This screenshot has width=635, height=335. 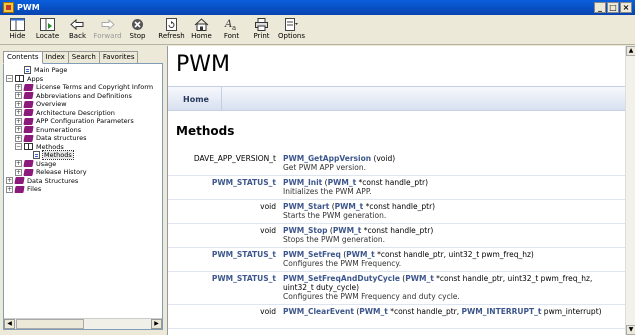 What do you see at coordinates (83, 104) in the screenshot?
I see `tree-item: + Overview` at bounding box center [83, 104].